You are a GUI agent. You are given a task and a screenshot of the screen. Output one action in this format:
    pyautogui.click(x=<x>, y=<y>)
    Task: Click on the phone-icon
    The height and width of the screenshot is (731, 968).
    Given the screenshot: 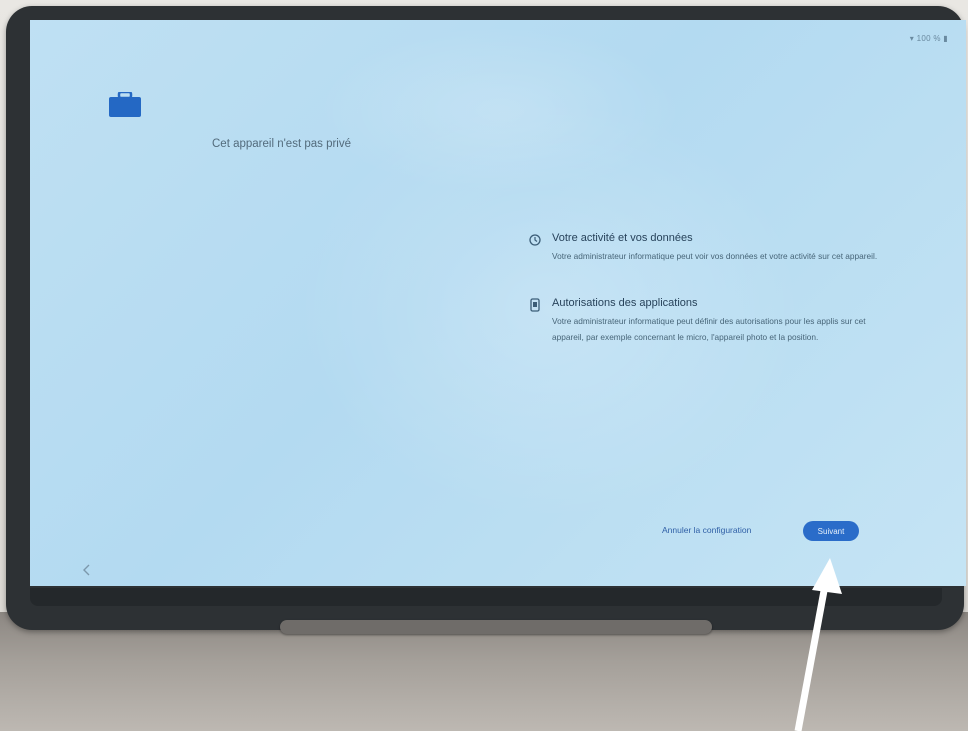 What is the action you would take?
    pyautogui.click(x=535, y=305)
    